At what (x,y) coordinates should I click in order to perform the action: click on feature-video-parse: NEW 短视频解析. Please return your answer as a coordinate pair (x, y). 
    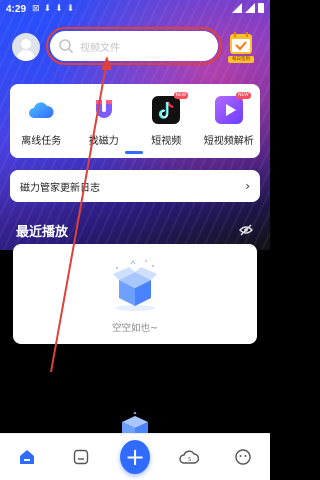
    Looking at the image, I should click on (229, 125).